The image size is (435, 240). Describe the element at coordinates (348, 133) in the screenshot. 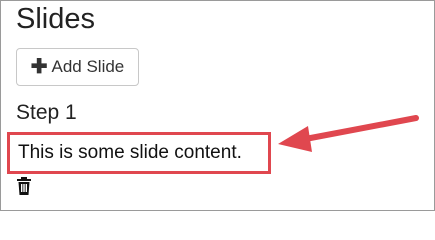

I see `annotation-arrow-icon` at that location.